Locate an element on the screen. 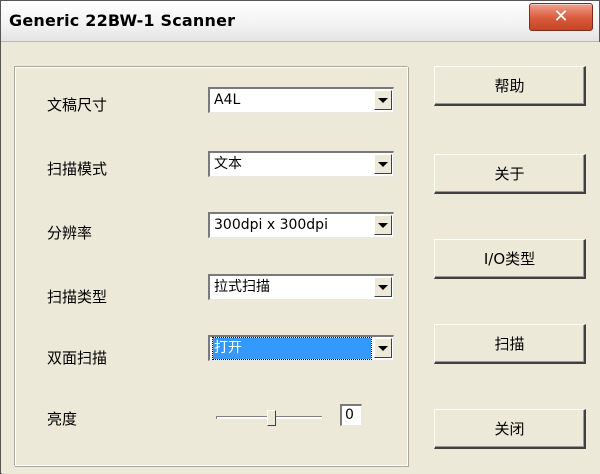 Image resolution: width=600 pixels, height=474 pixels. help-button: 帮助 is located at coordinates (510, 86).